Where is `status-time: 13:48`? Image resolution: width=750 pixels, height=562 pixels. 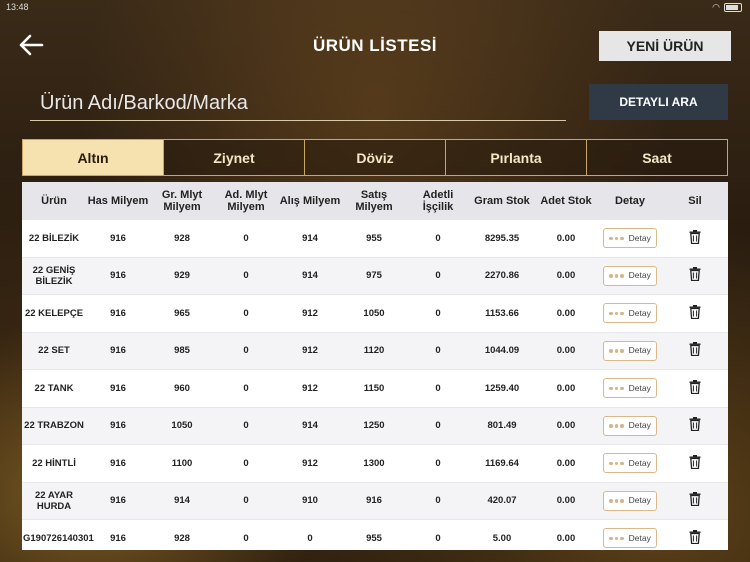 status-time: 13:48 is located at coordinates (17, 7).